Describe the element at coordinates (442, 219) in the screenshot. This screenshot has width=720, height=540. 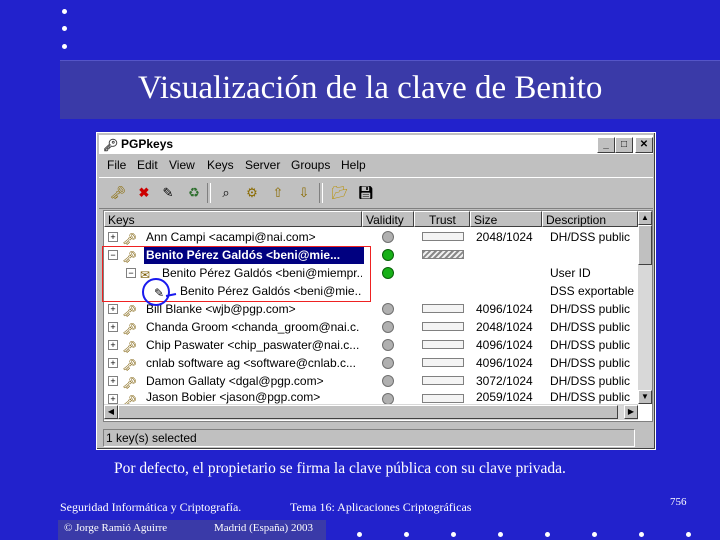
I see `column-header-trust: Trust` at that location.